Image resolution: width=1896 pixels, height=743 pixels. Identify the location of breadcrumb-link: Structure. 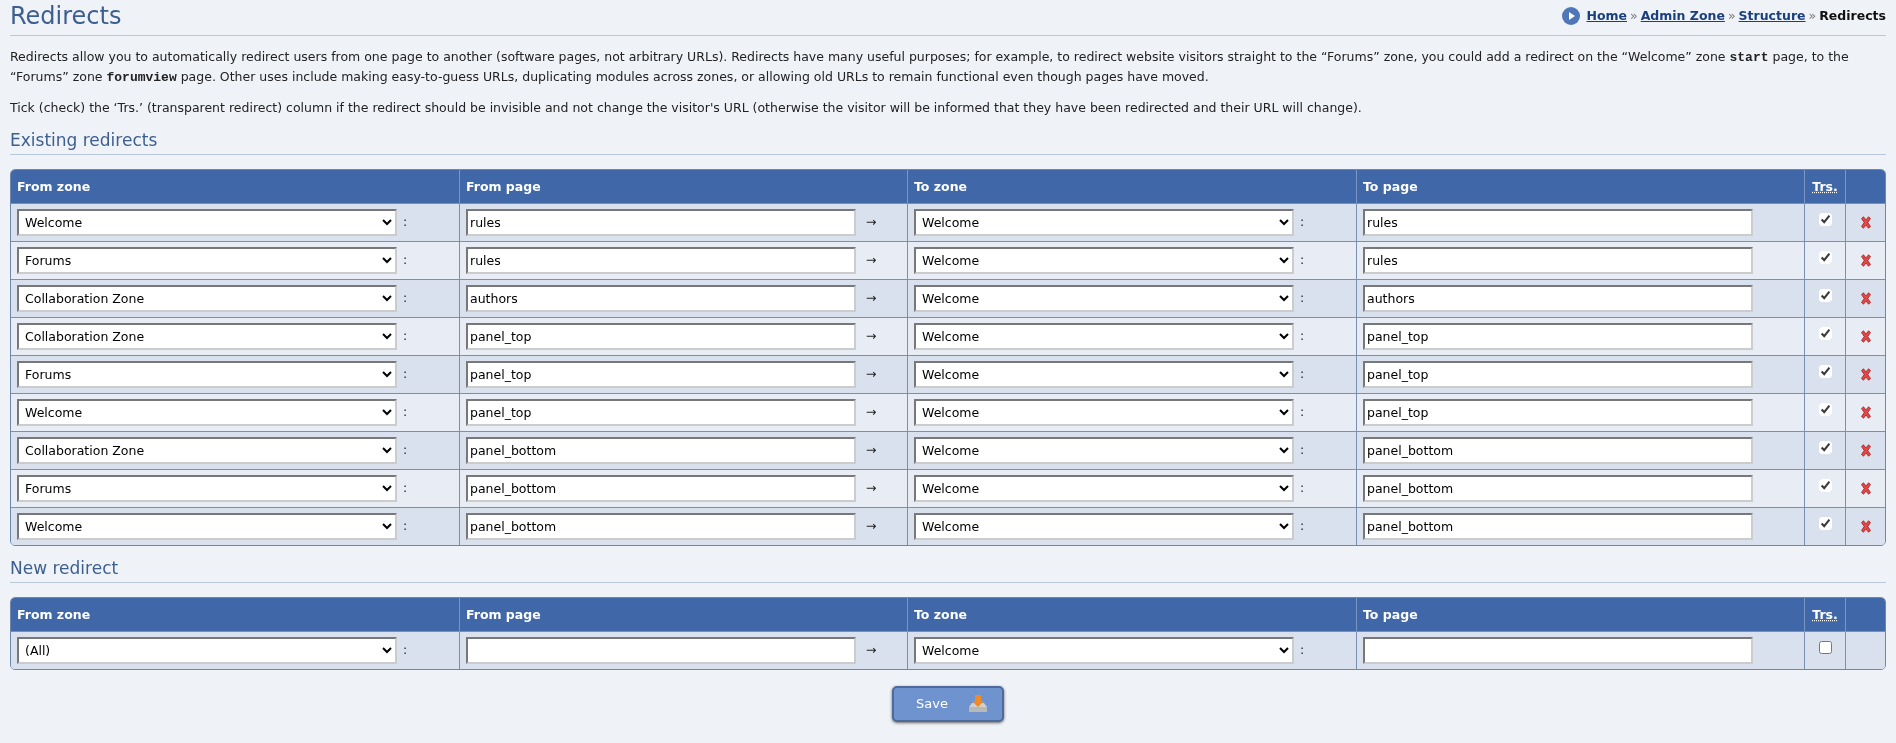
(1772, 16).